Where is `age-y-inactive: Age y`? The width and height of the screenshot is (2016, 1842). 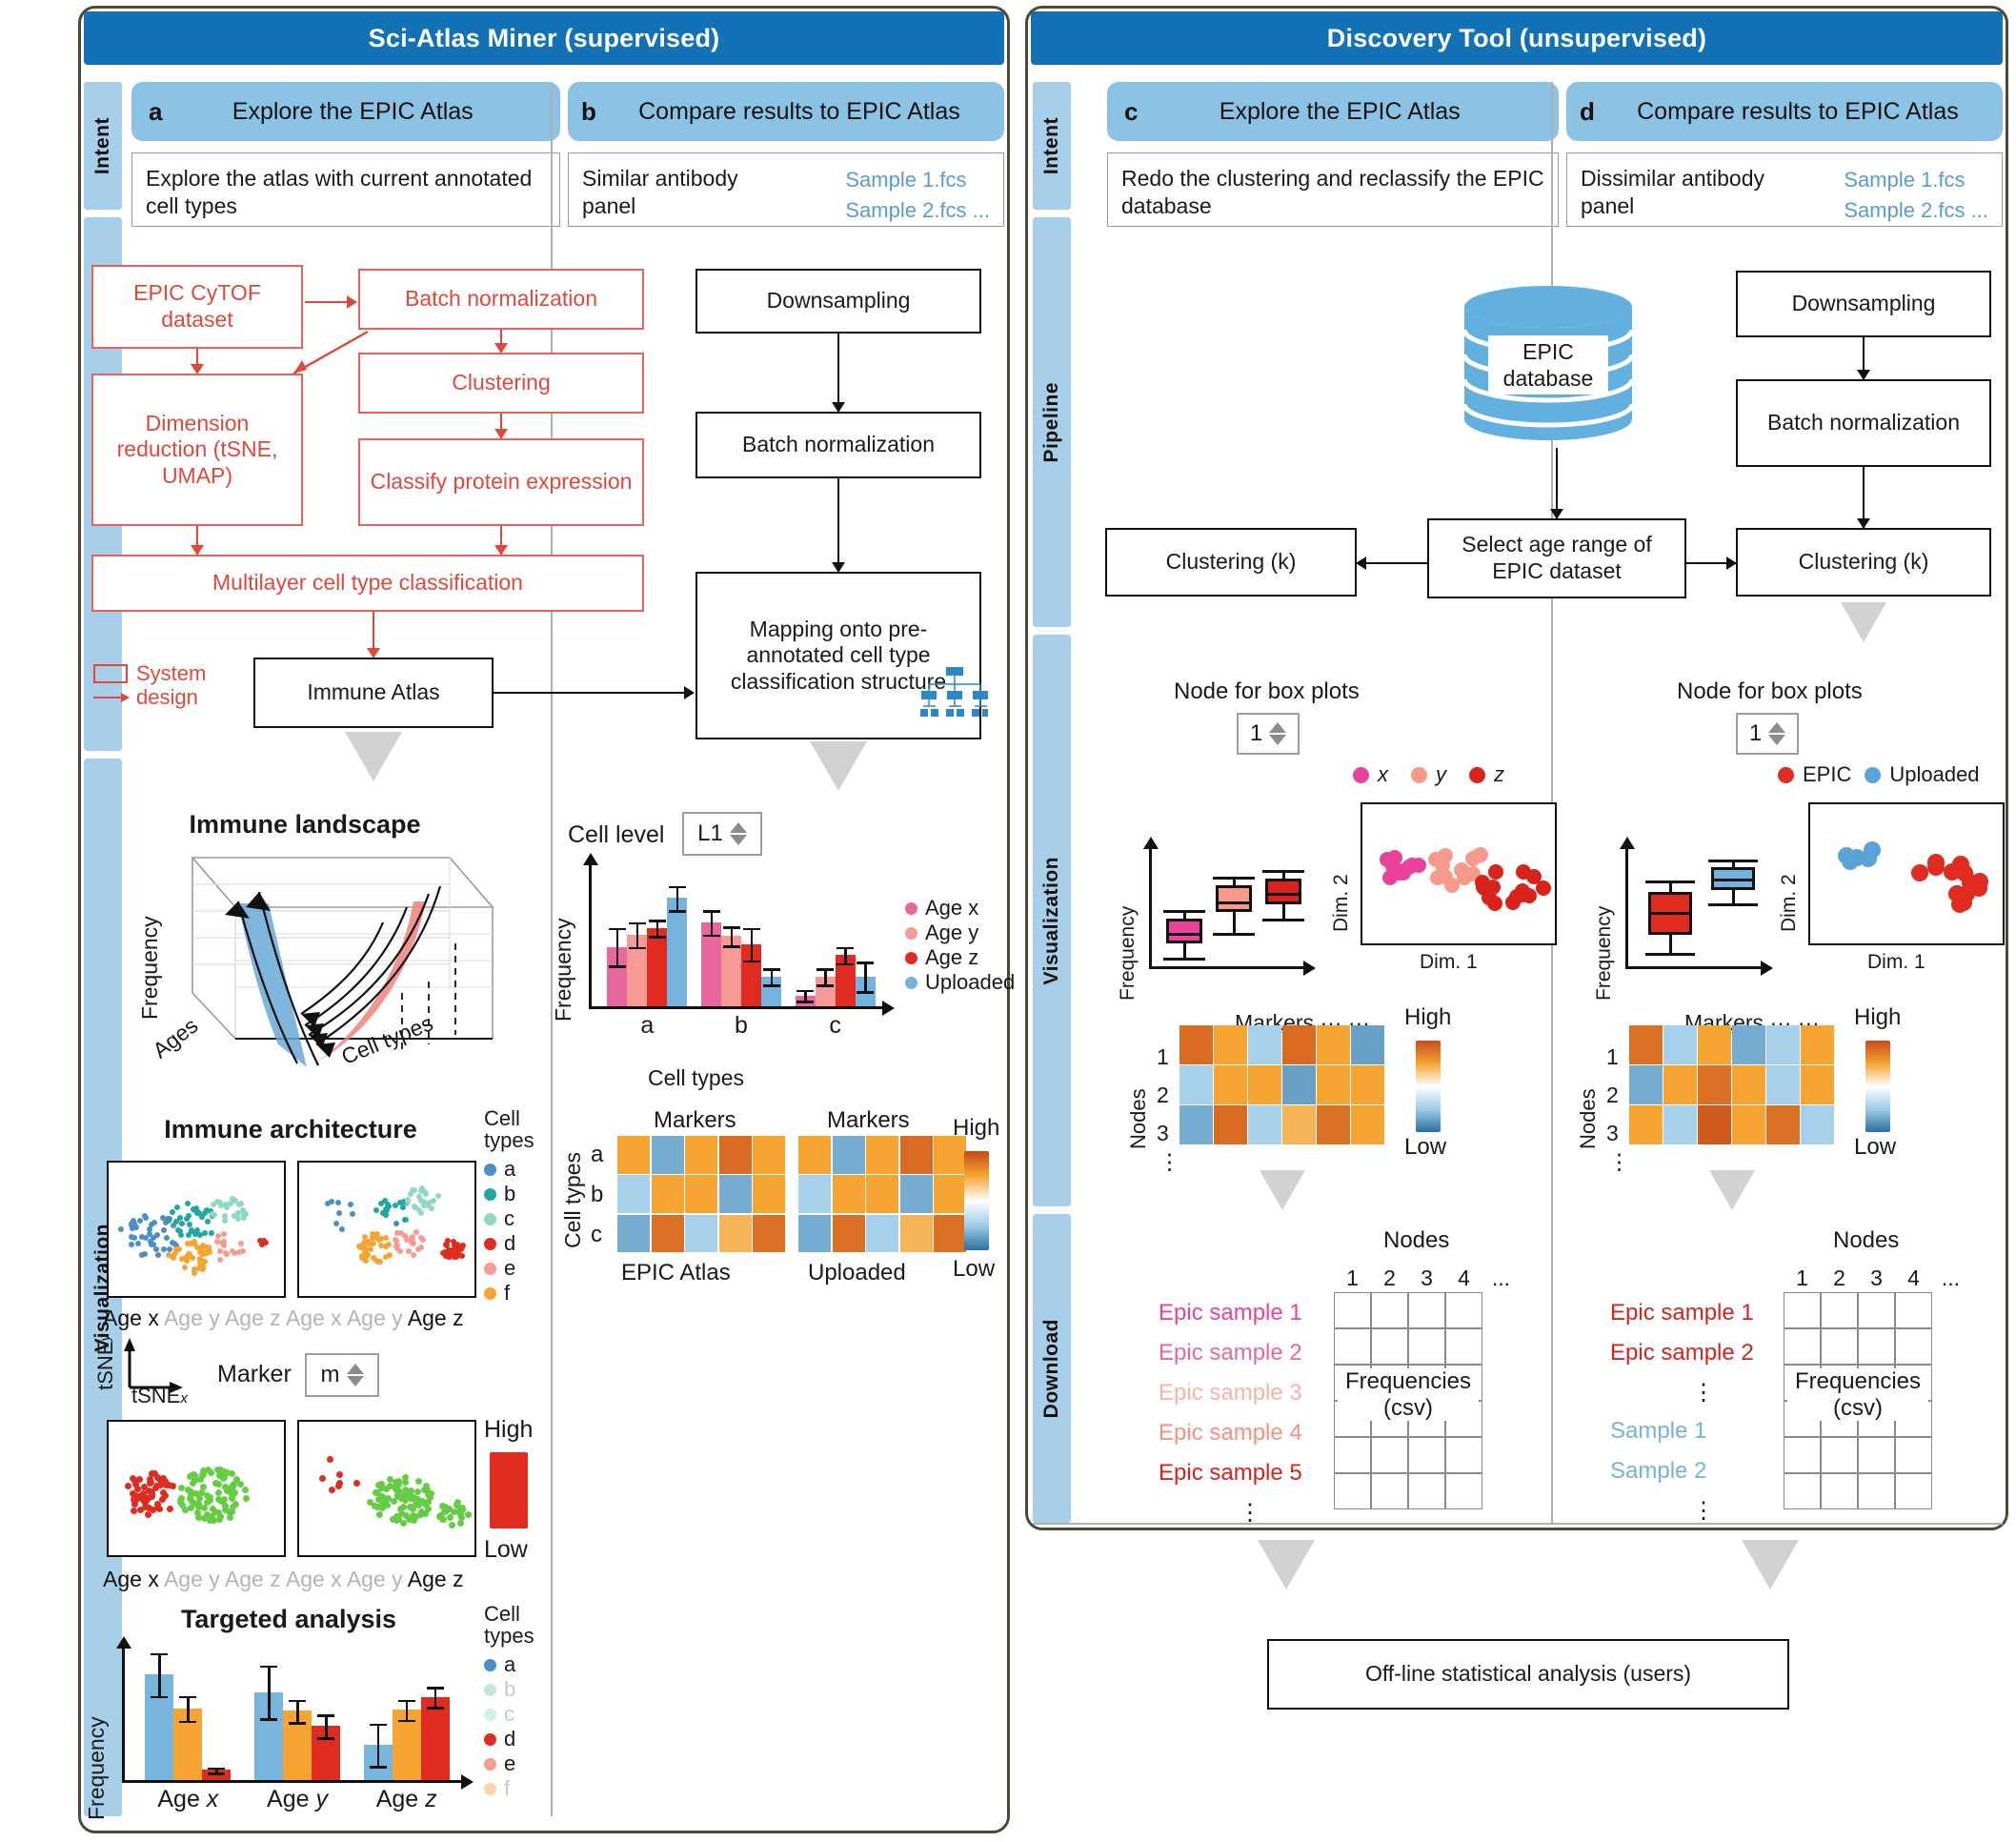 age-y-inactive: Age y is located at coordinates (192, 1318).